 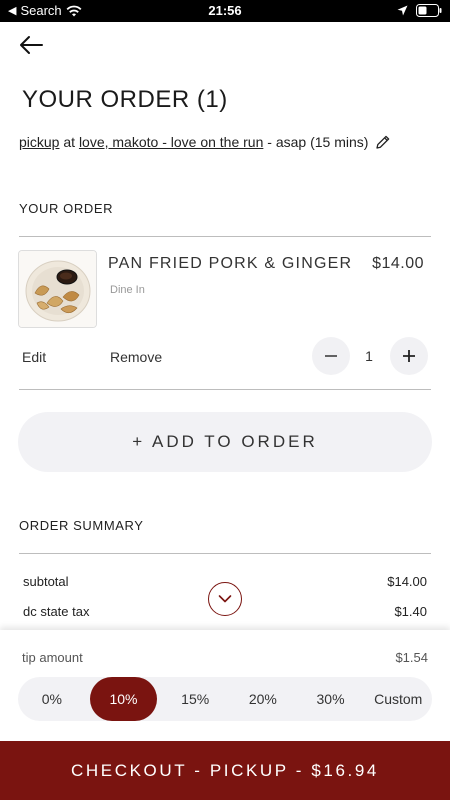 What do you see at coordinates (230, 263) in the screenshot?
I see `item-name: PAN FRIED PORK & GINGER` at bounding box center [230, 263].